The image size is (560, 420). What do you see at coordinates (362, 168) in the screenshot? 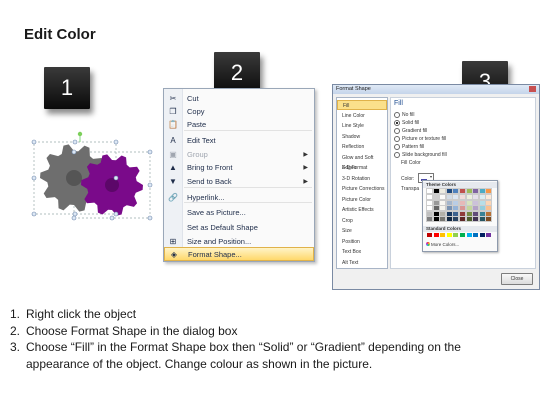
I see `category-3-d-format: 3-D Format` at bounding box center [362, 168].